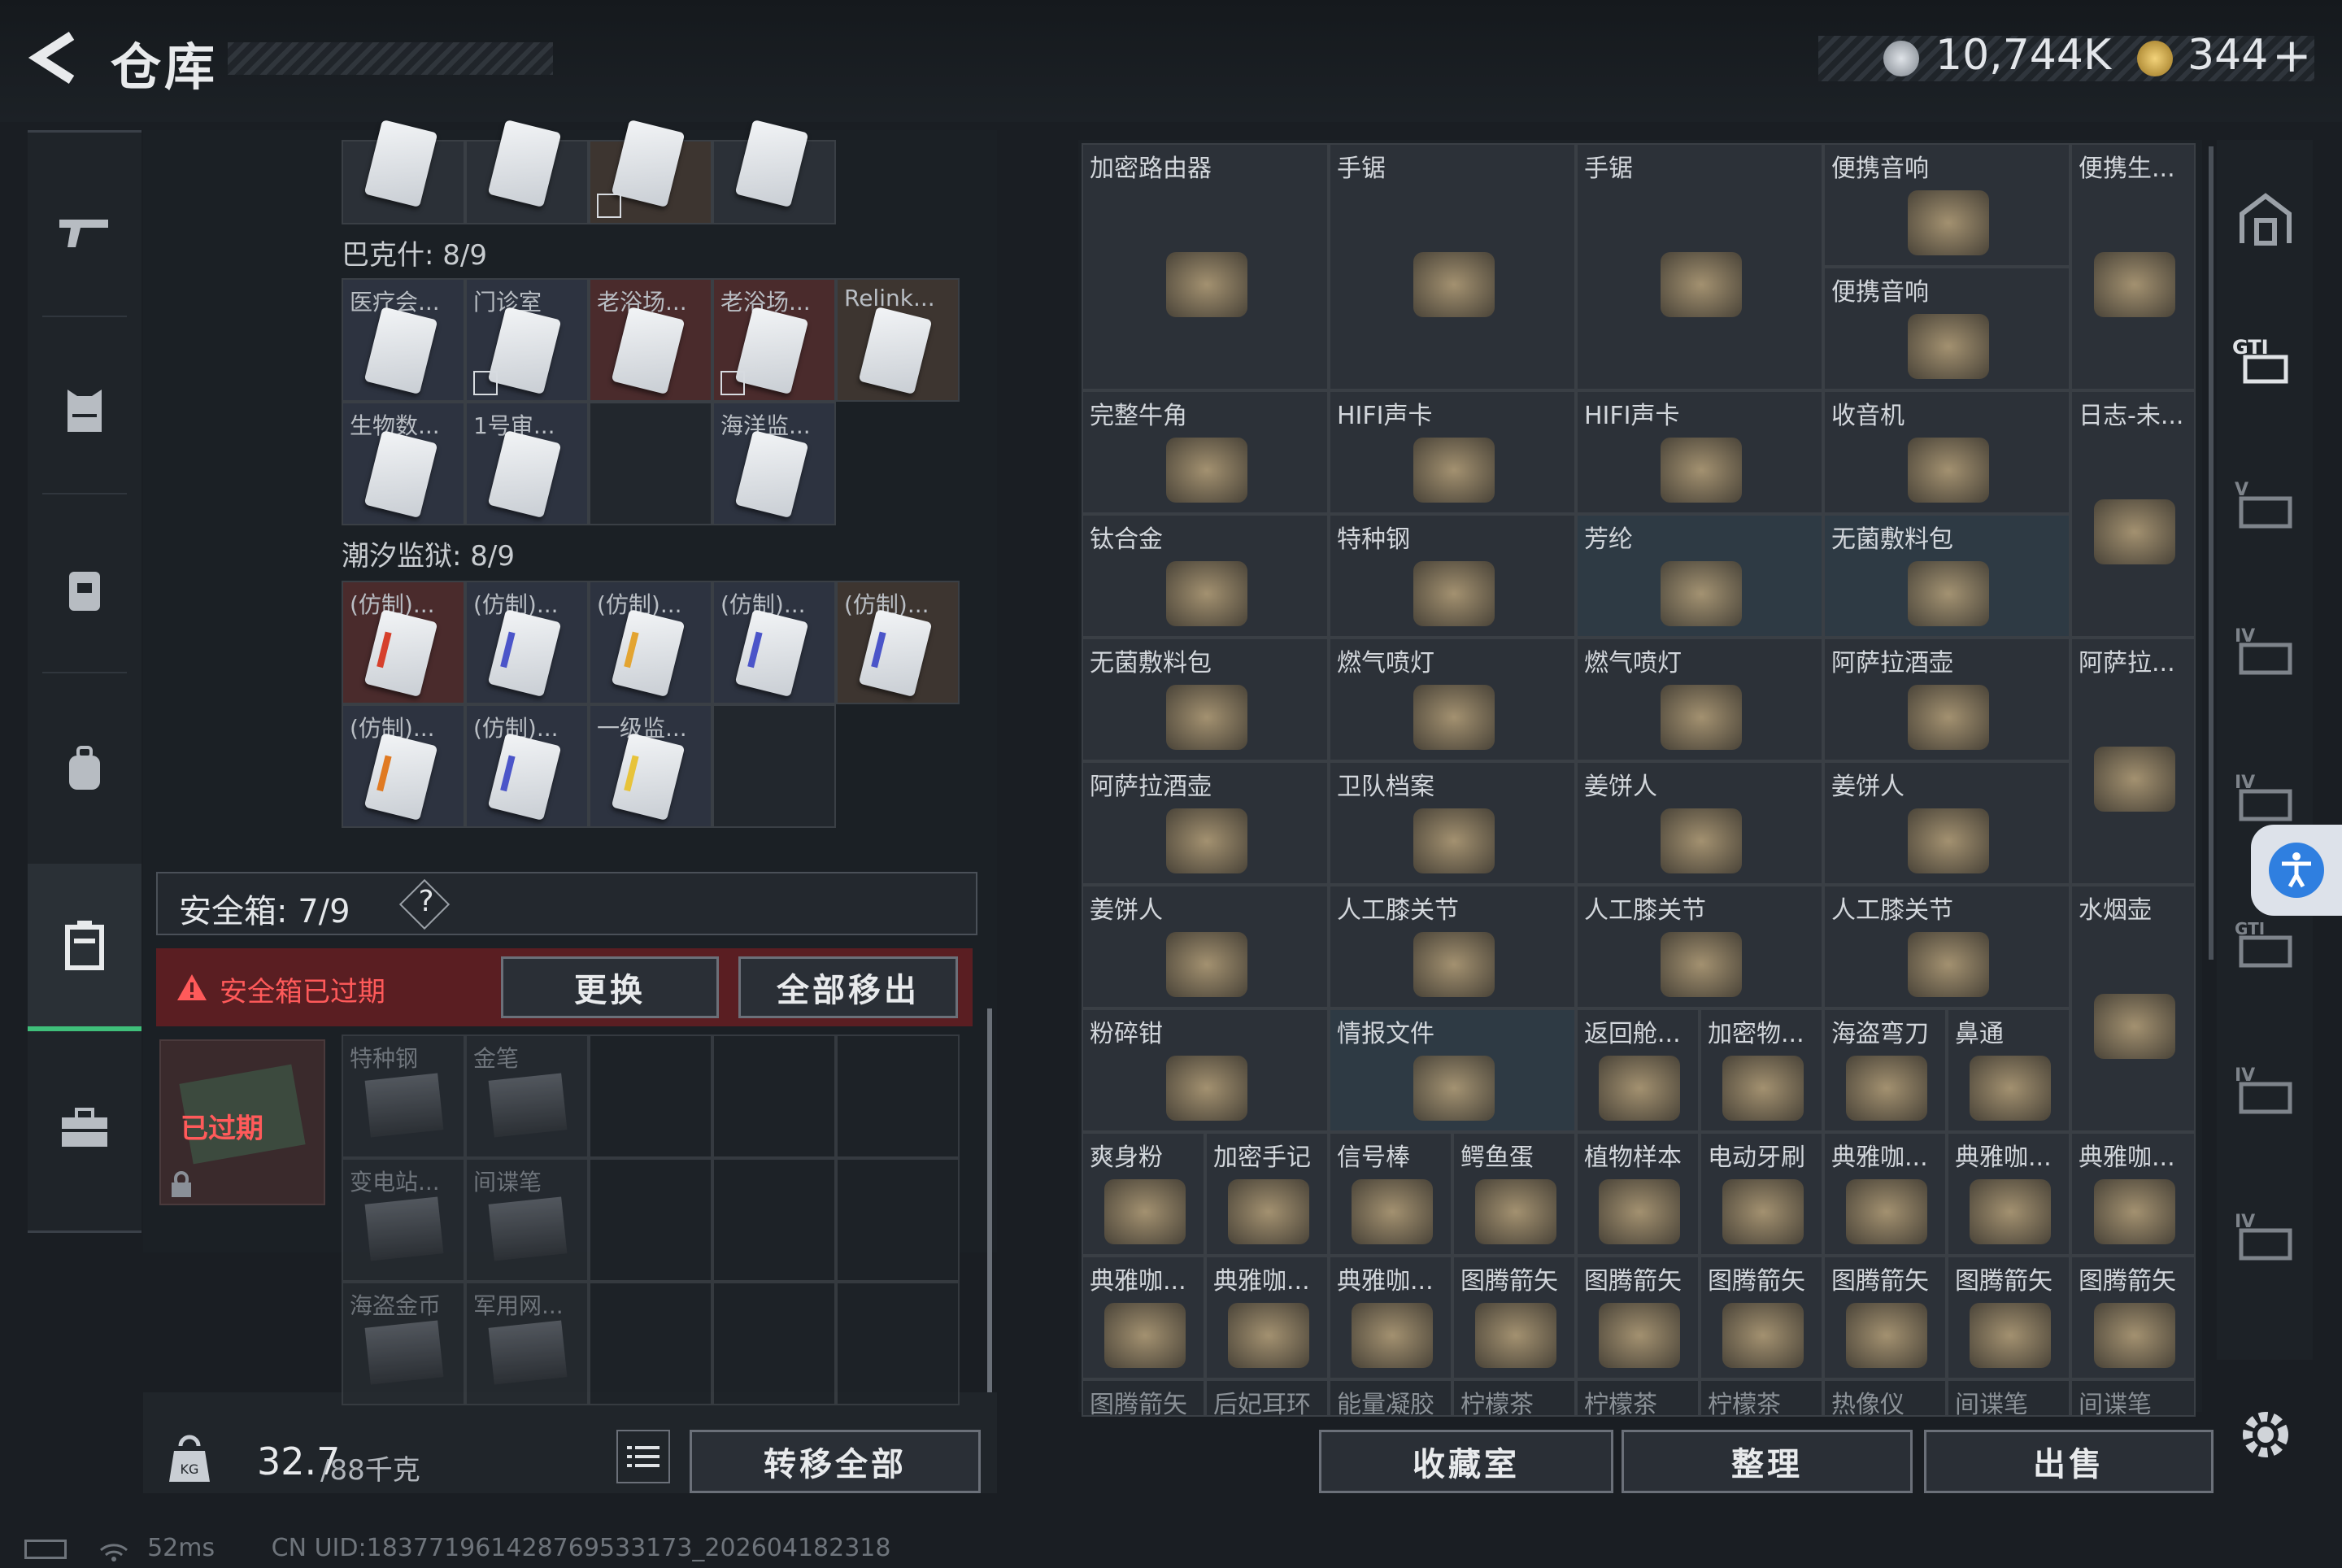 This screenshot has width=2342, height=1568. What do you see at coordinates (1205, 452) in the screenshot?
I see `inventory-item: 完整牛角` at bounding box center [1205, 452].